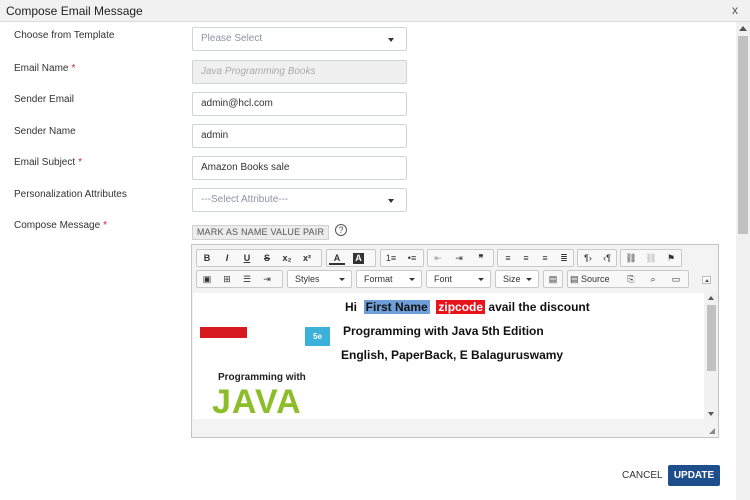 This screenshot has height=500, width=750. What do you see at coordinates (375, 11) in the screenshot?
I see `dialog-header: Compose Email Message x` at bounding box center [375, 11].